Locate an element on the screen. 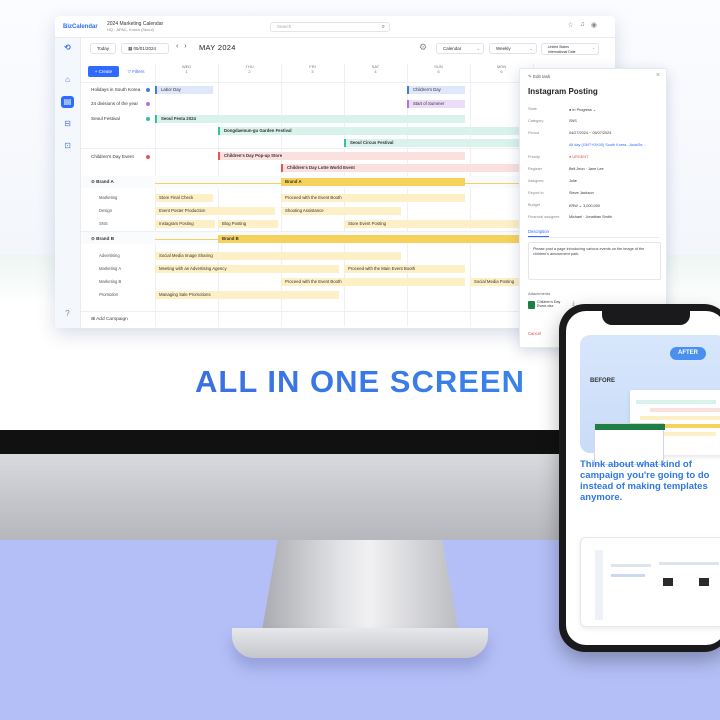 The image size is (720, 720). region-line2: International Date is located at coordinates (562, 51).